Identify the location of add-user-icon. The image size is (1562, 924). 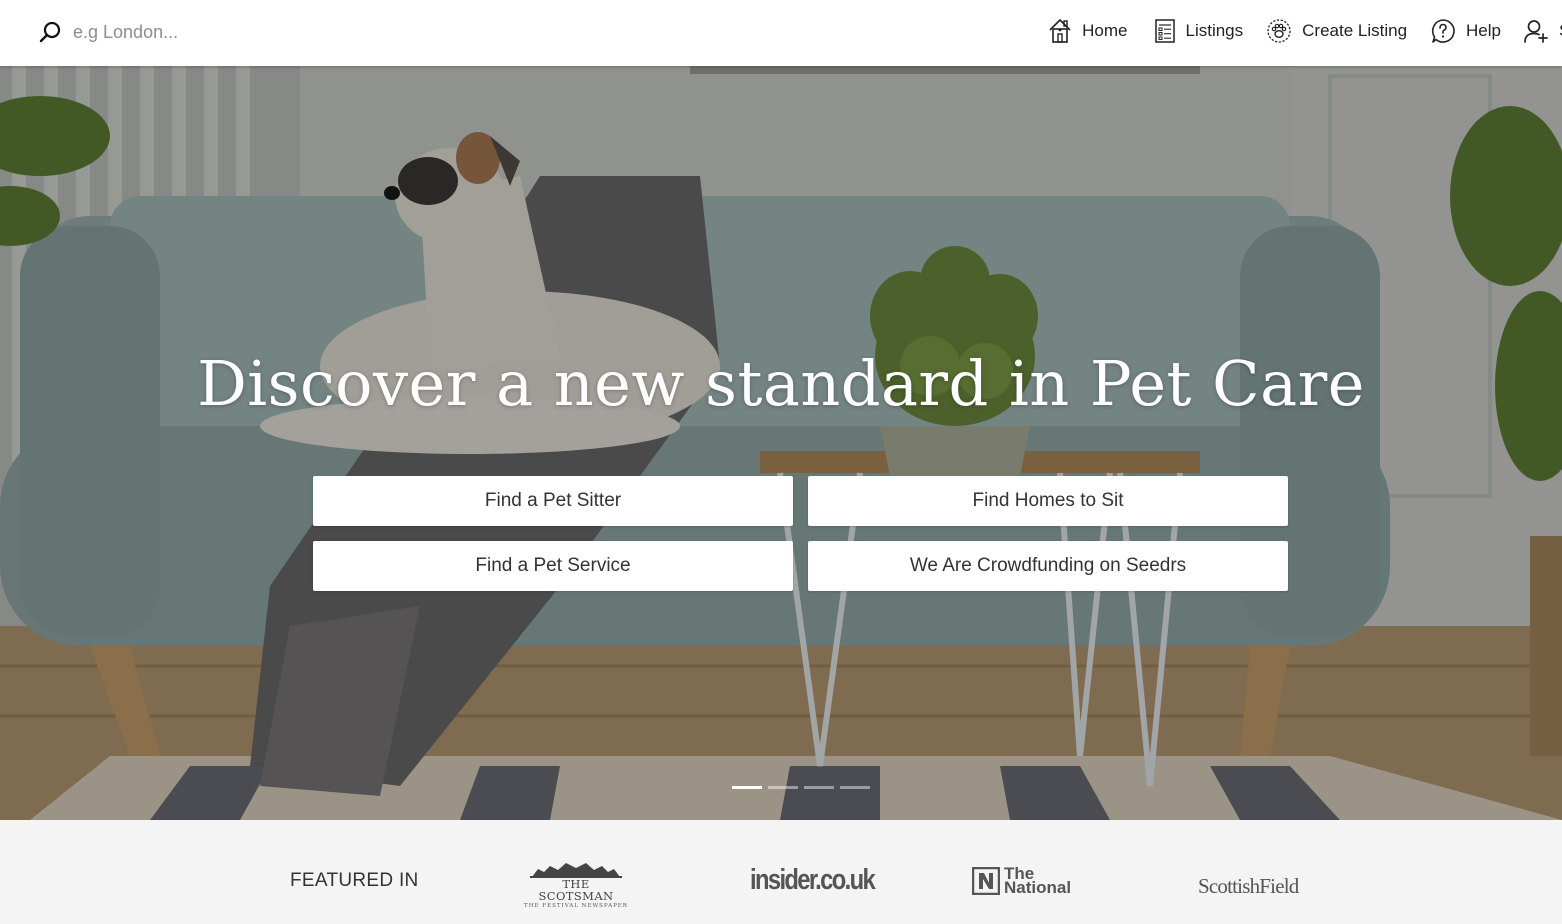
(1536, 31).